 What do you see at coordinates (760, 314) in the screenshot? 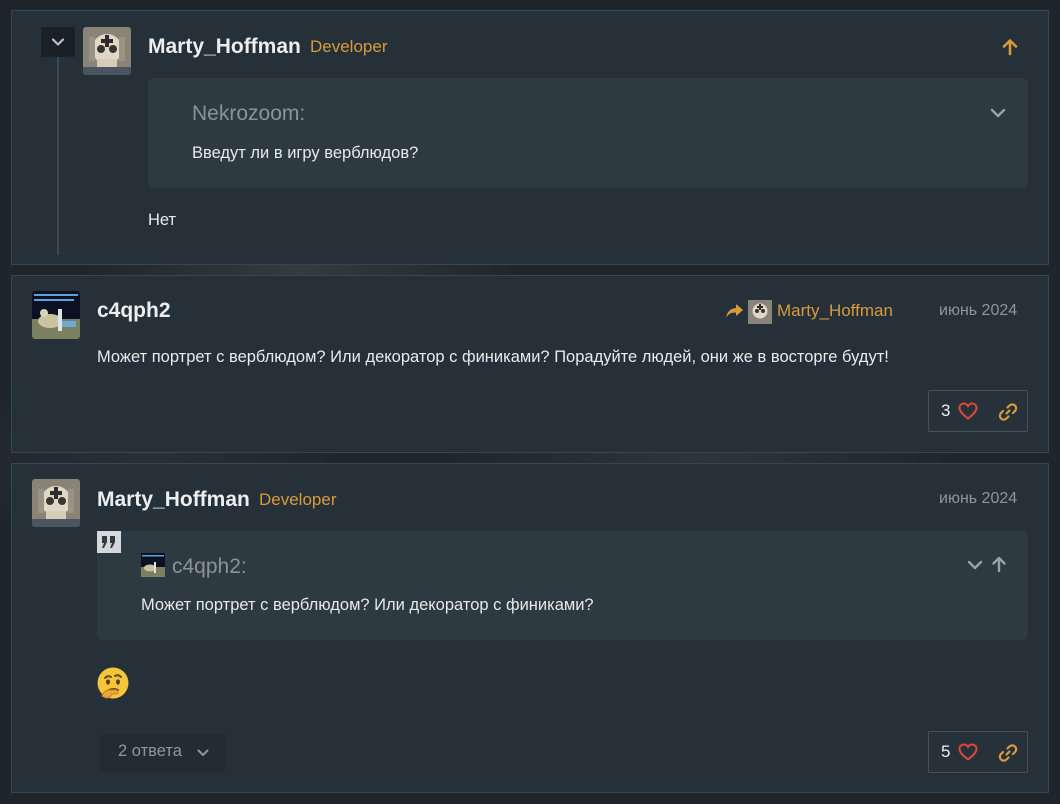
I see `reply-to-avatar` at bounding box center [760, 314].